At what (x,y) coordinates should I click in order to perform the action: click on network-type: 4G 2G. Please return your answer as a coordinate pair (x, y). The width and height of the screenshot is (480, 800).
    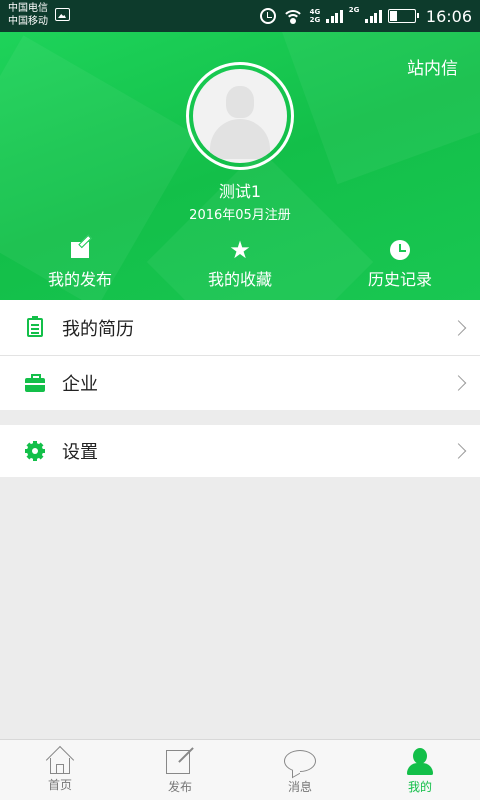
    Looking at the image, I should click on (315, 16).